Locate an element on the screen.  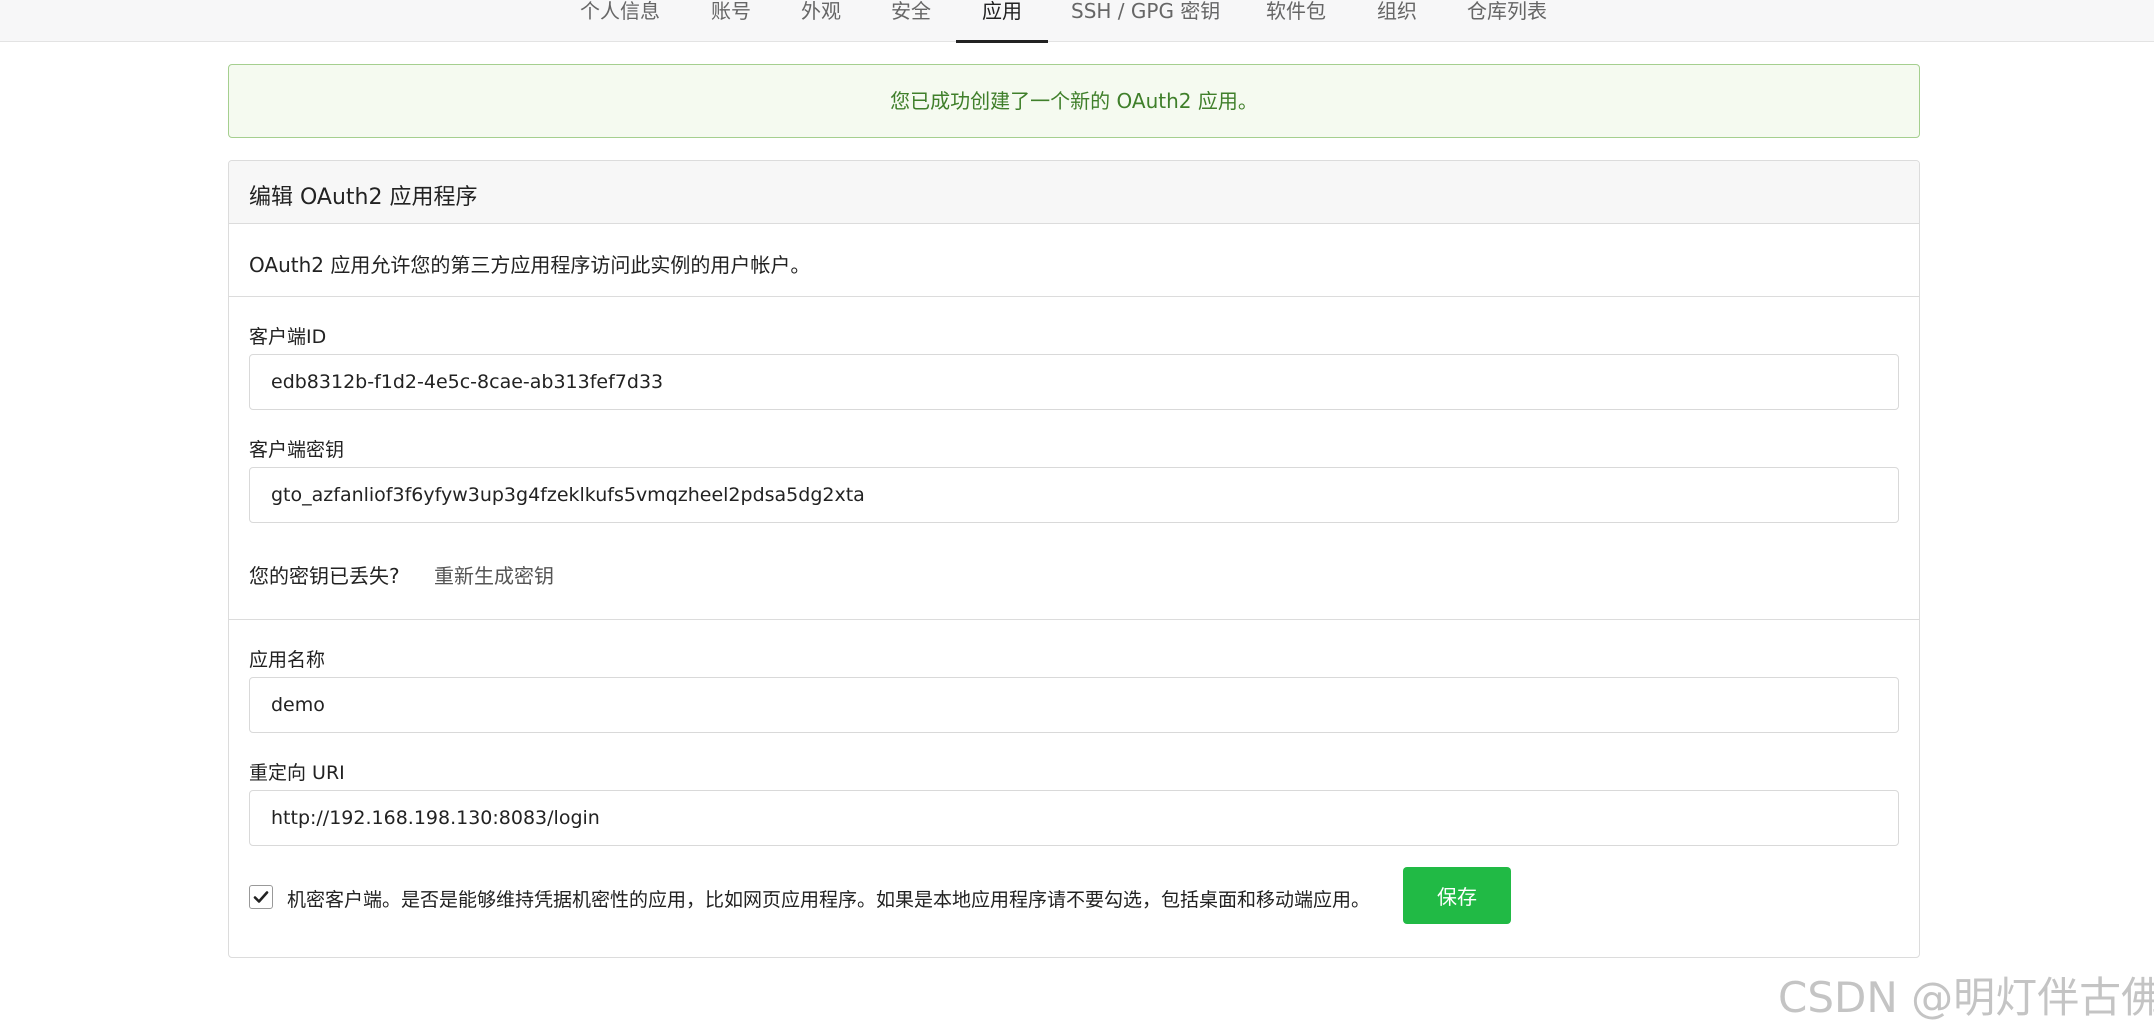
panel-description: OAuth2 应用允许您的第三方应用程序访问此实例的用户帐户。 is located at coordinates (530, 265).